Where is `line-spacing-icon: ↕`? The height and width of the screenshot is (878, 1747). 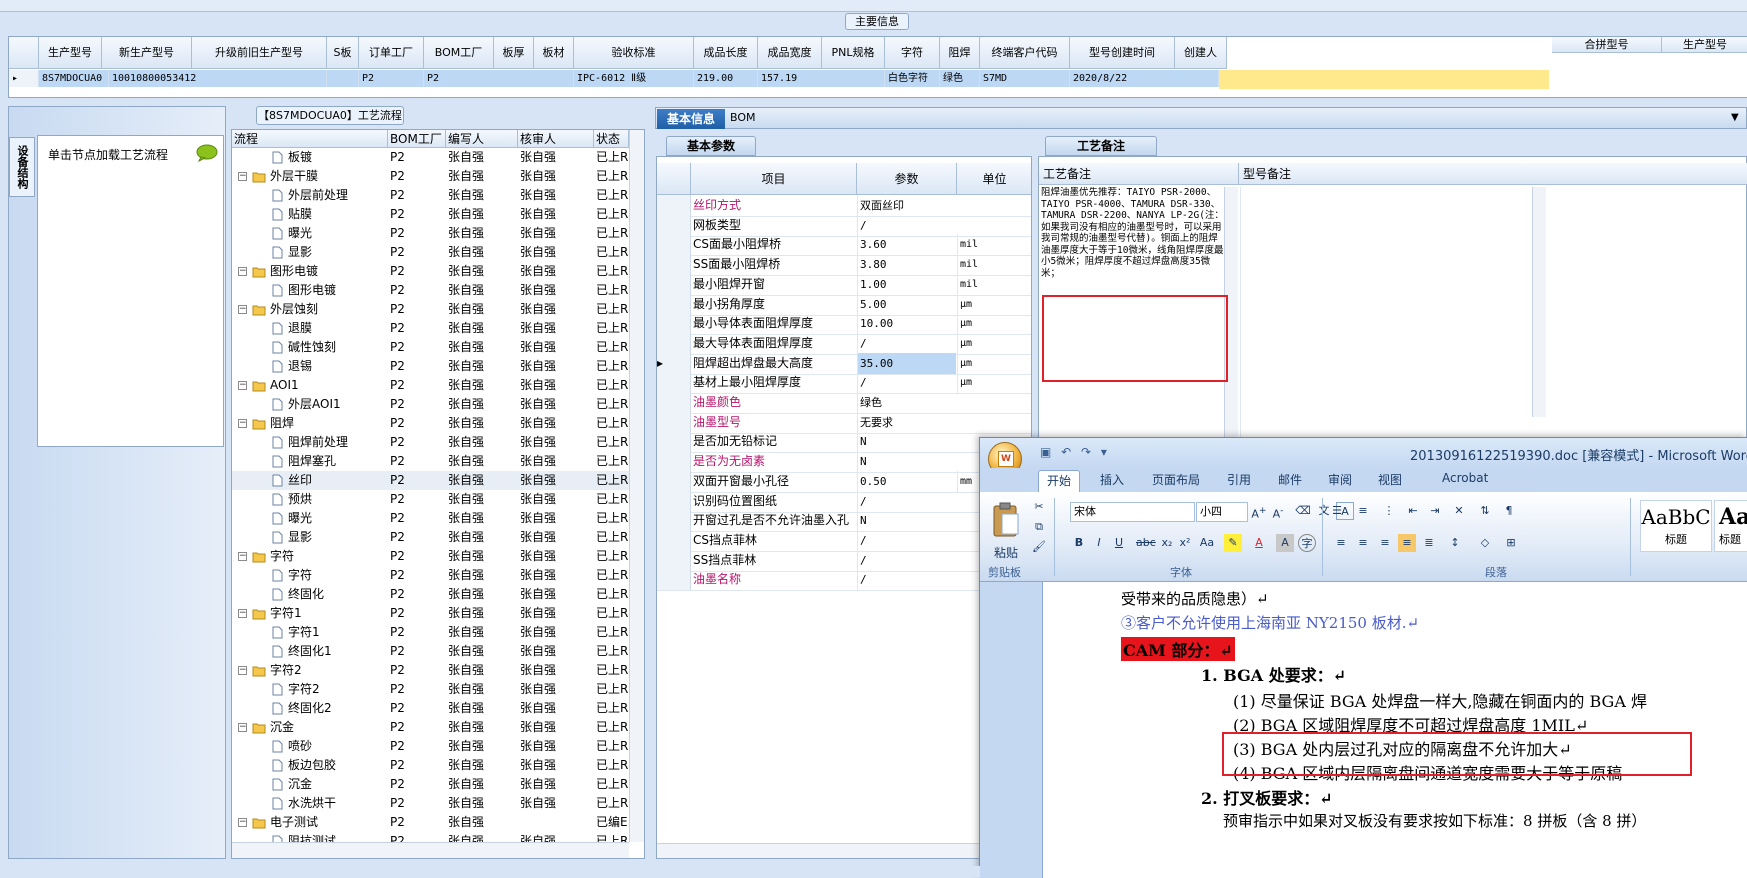 line-spacing-icon: ↕ is located at coordinates (1455, 543).